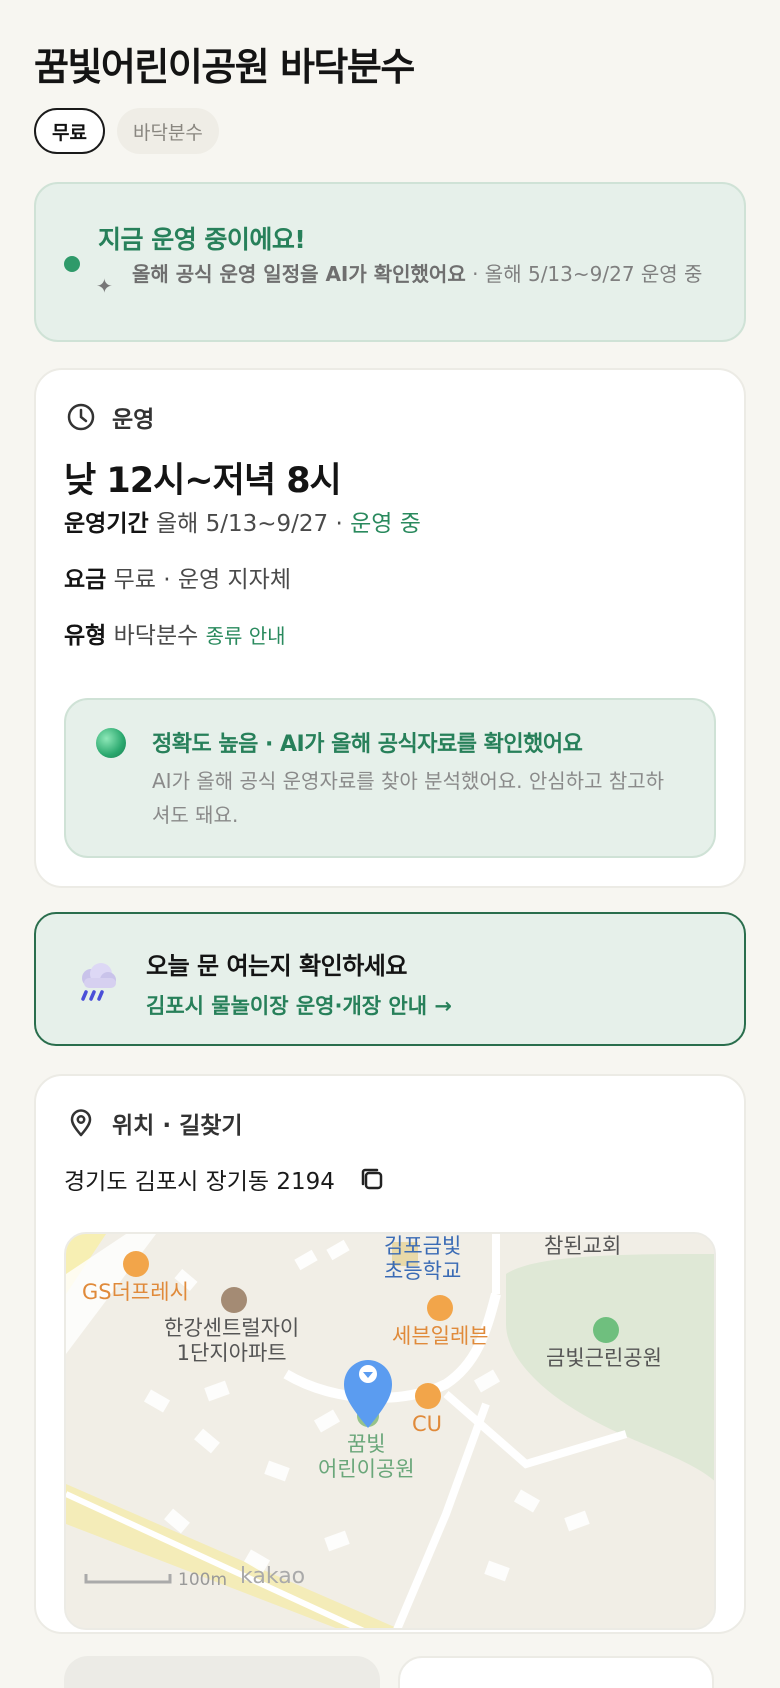 Image resolution: width=780 pixels, height=1688 pixels. I want to click on accuracy-text: AI가 올해 공식 운영자료를 찾아 분석했어요. 안심하고 참고하셔도 돼요., so click(408, 798).